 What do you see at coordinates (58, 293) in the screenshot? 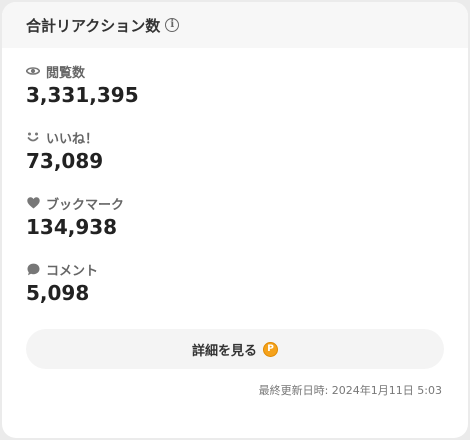
I see `stat-value: 5,098` at bounding box center [58, 293].